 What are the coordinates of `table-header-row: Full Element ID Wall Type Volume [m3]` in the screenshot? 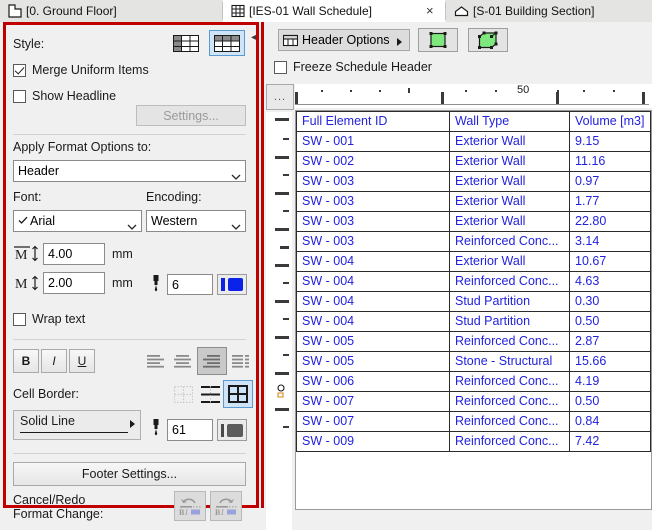 It's located at (473, 121).